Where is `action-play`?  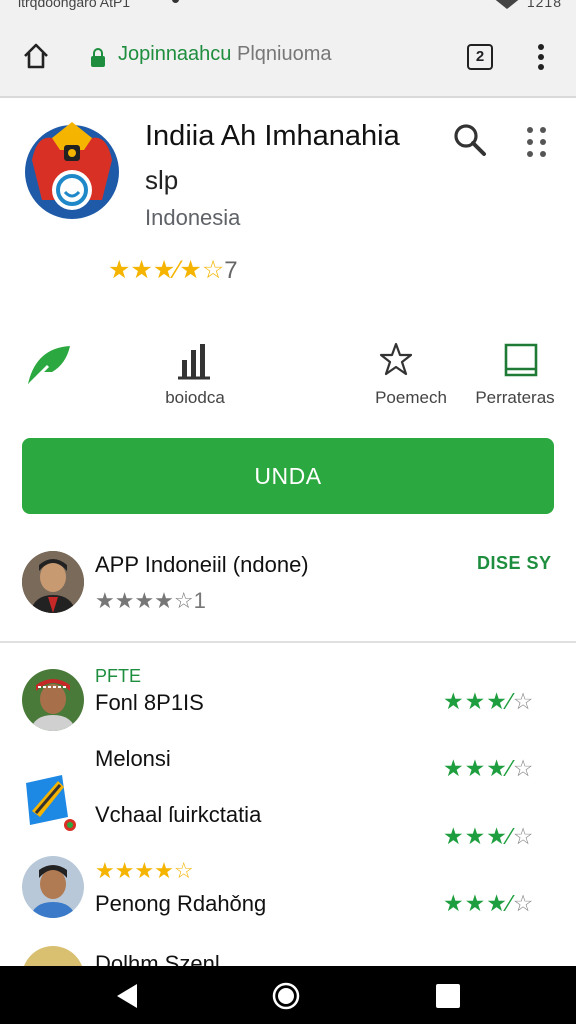 action-play is located at coordinates (50, 364).